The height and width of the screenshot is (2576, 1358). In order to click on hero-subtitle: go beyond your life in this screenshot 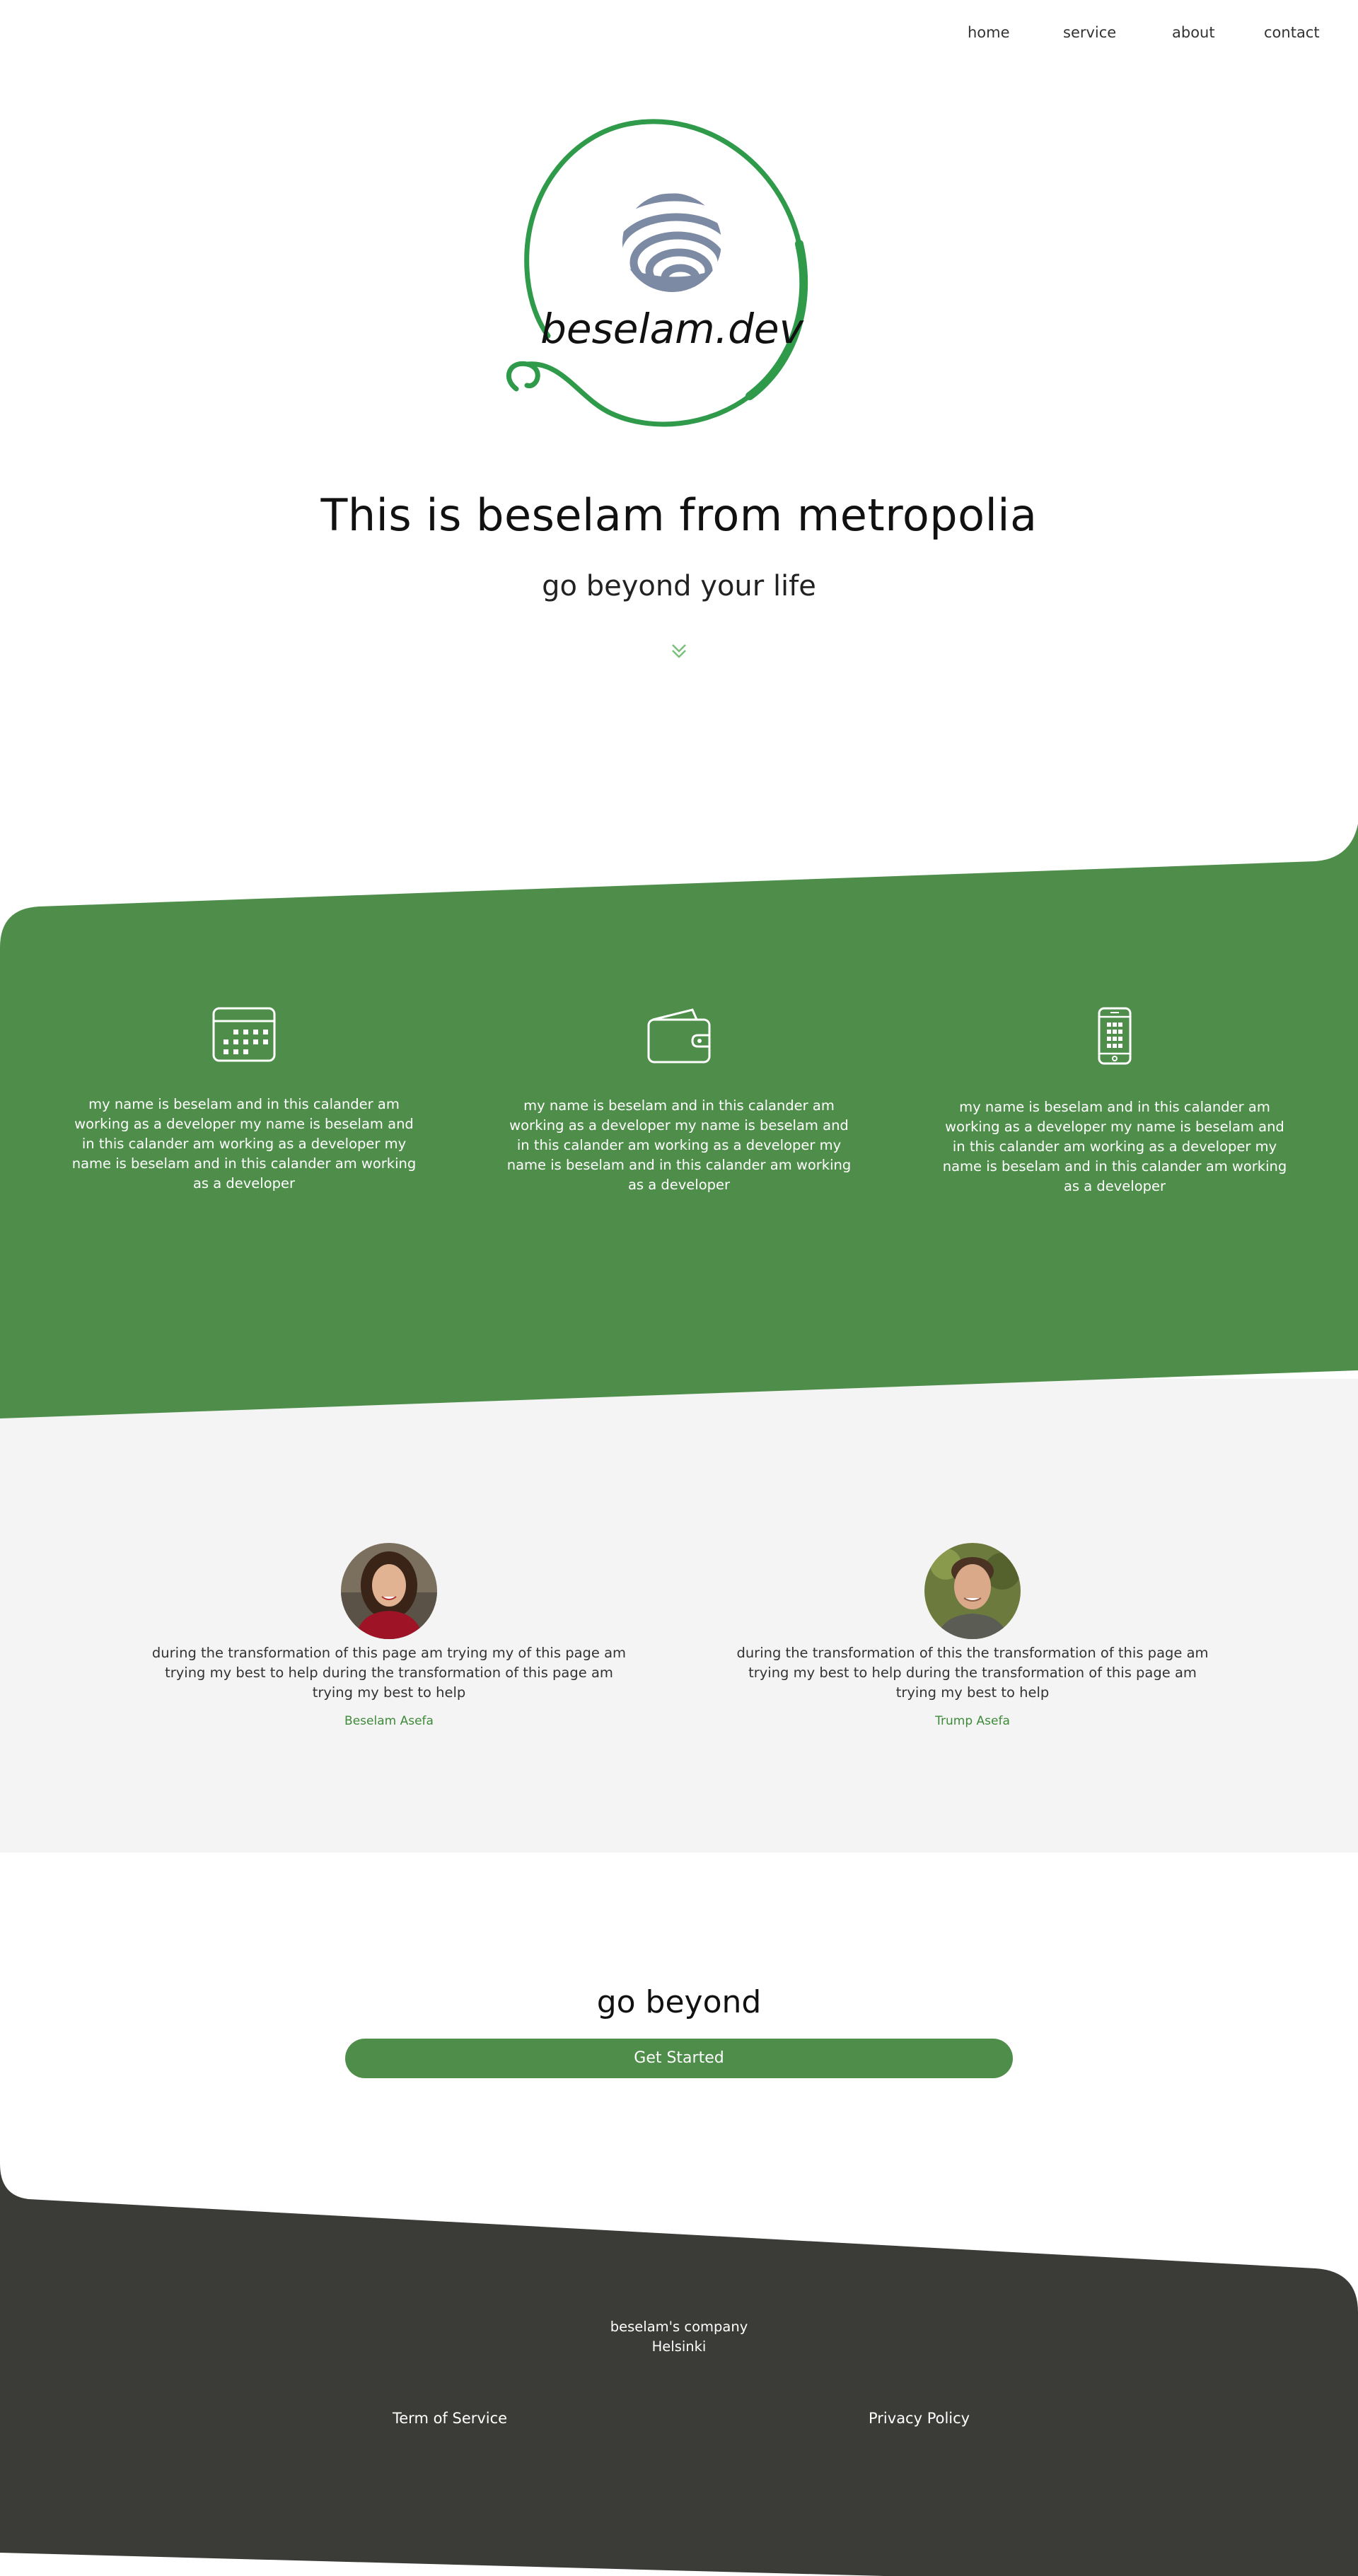, I will do `click(679, 586)`.